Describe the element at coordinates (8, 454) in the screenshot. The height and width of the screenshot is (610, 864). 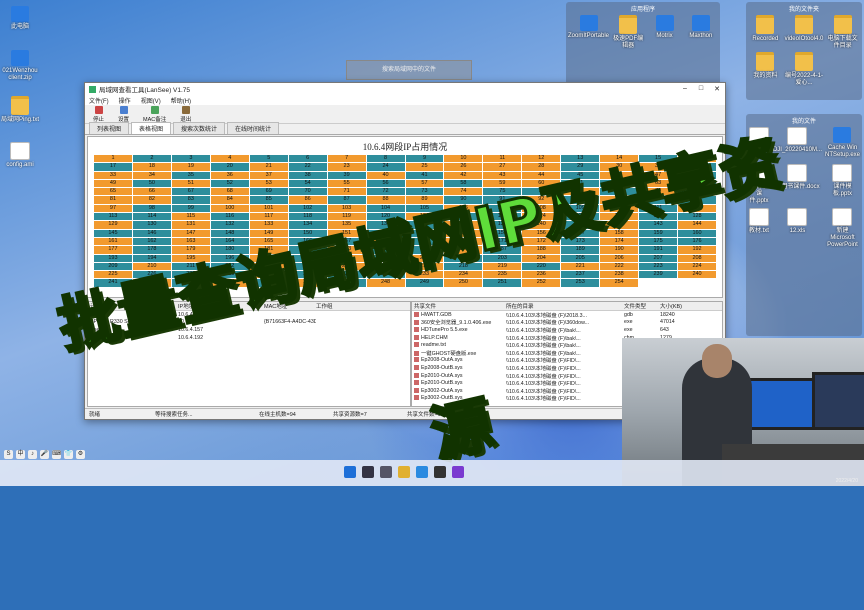
I see `ime-sogou-icon: S` at that location.